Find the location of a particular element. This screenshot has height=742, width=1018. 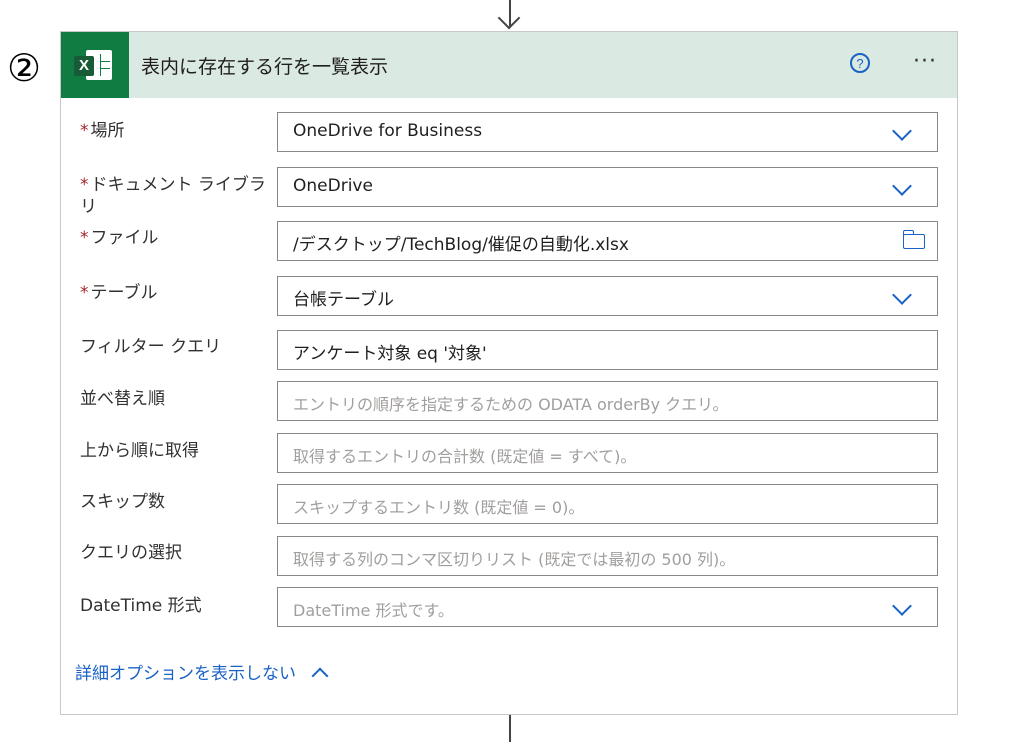

order-by-input: エントリの順序を指定するための ODATA orderBy クエリ。 is located at coordinates (607, 401).